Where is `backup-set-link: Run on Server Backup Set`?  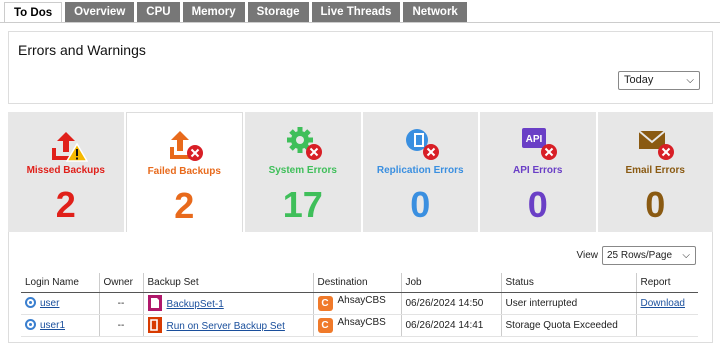 backup-set-link: Run on Server Backup Set is located at coordinates (226, 326).